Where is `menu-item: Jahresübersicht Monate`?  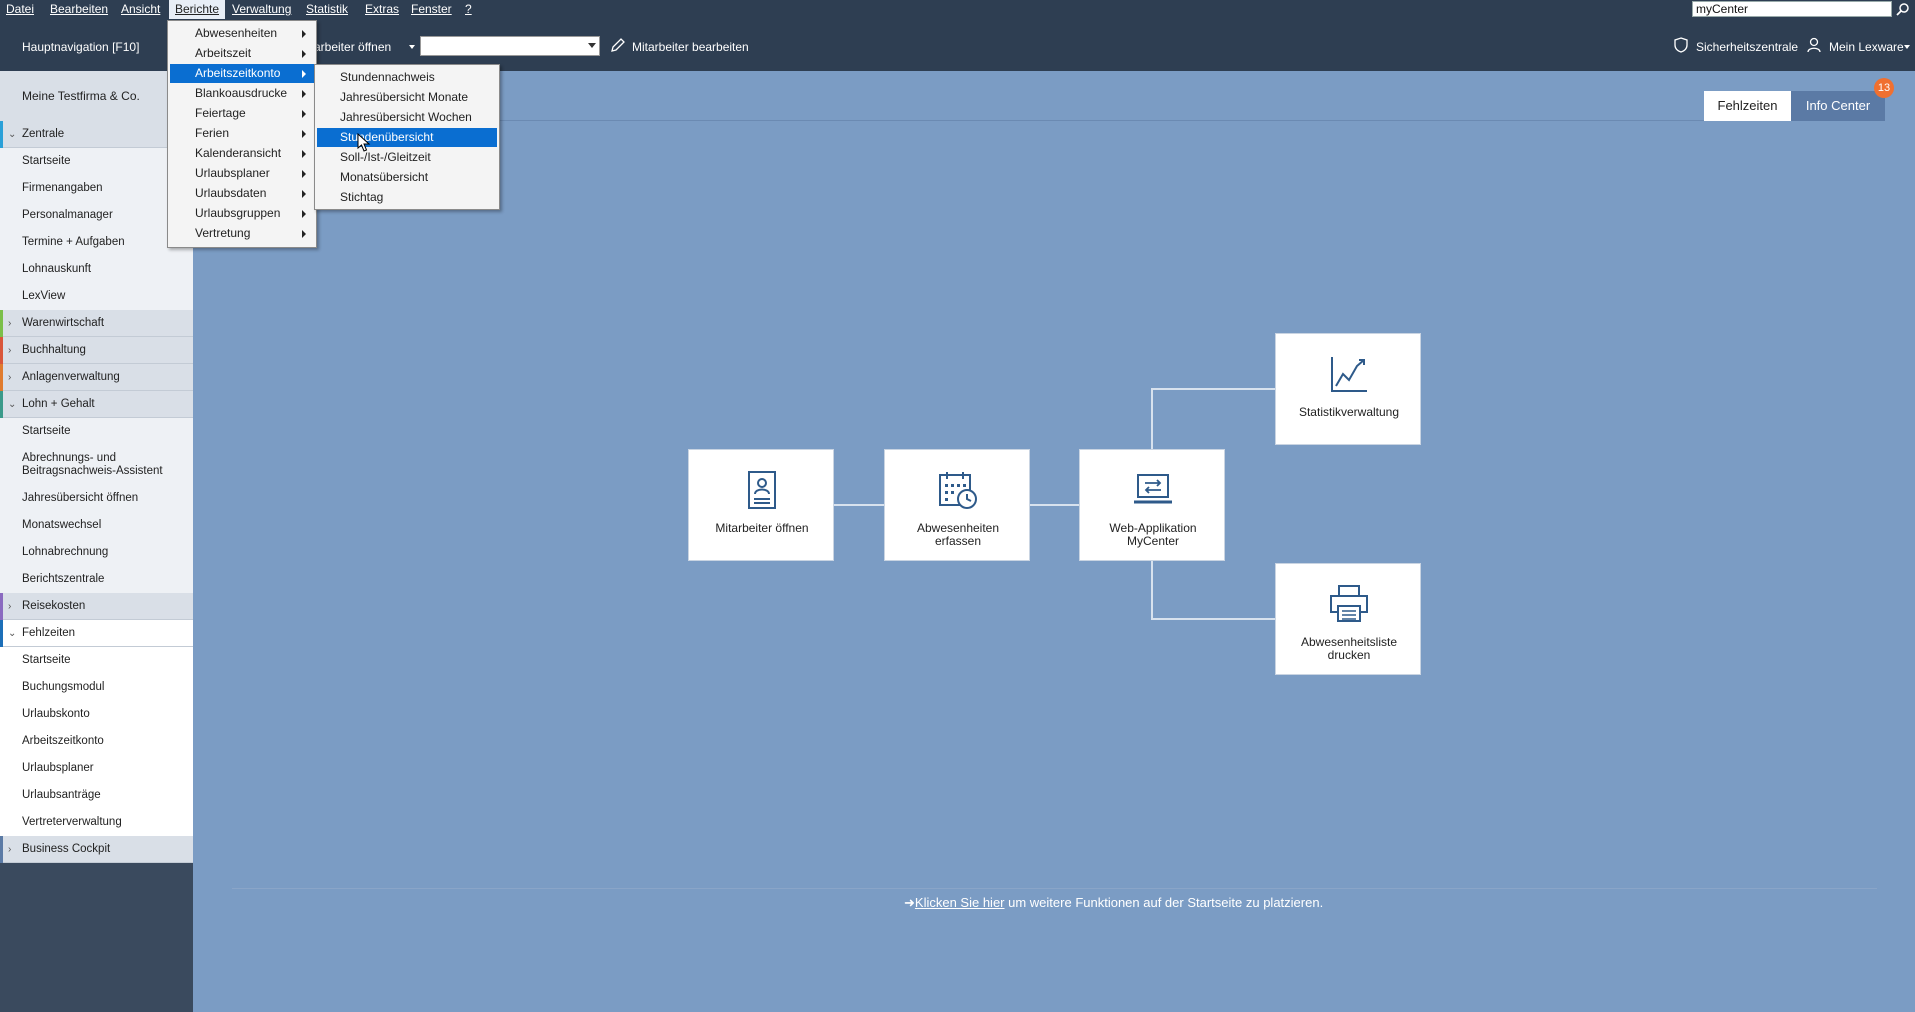
menu-item: Jahresübersicht Monate is located at coordinates (407, 97).